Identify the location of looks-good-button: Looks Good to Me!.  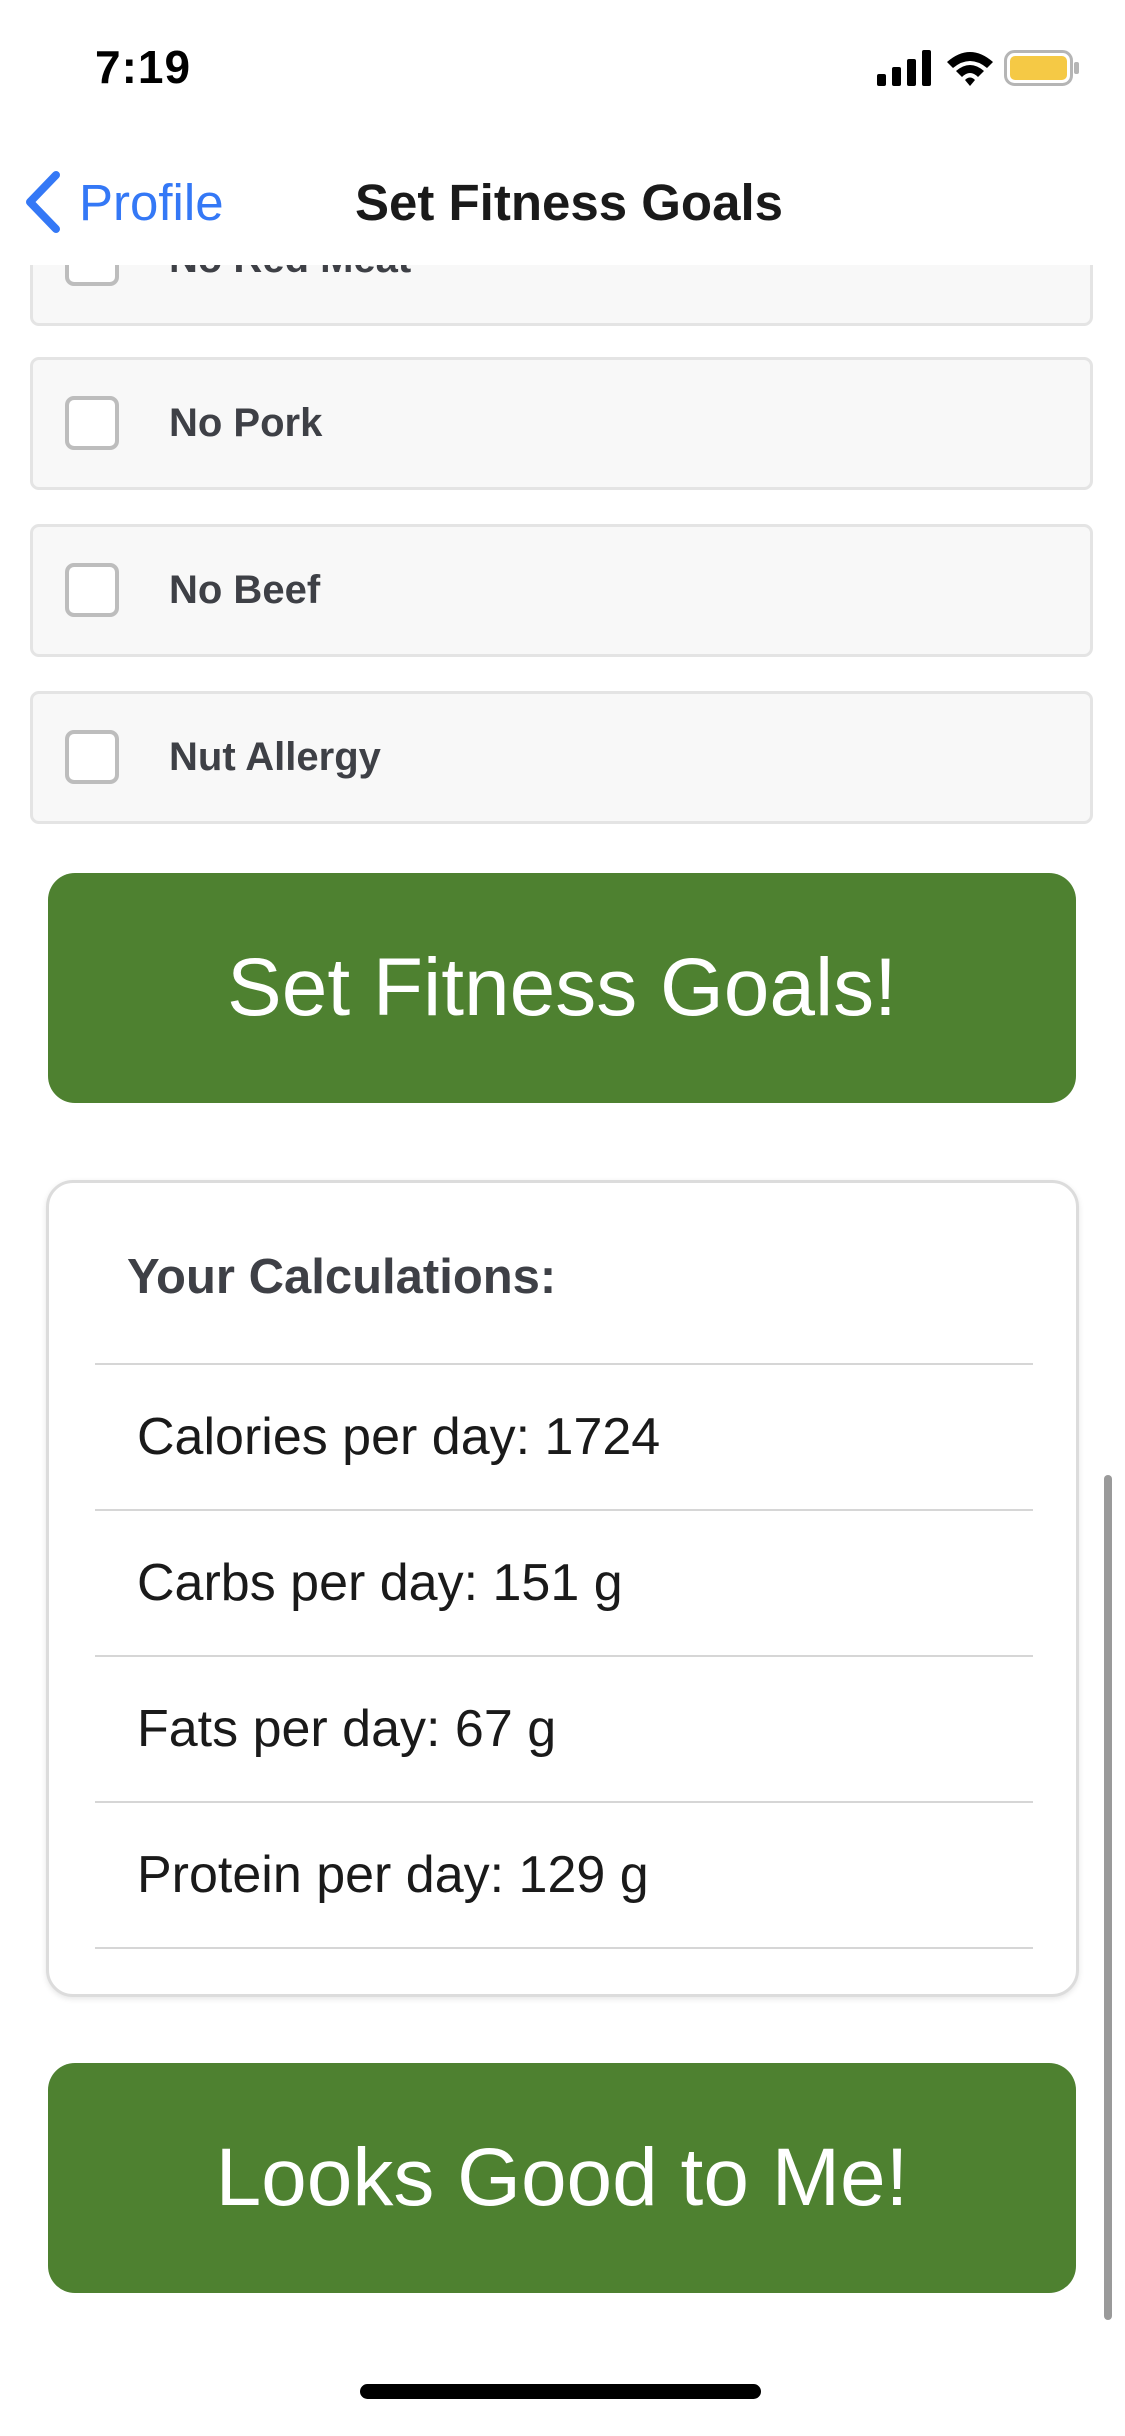
(562, 2178).